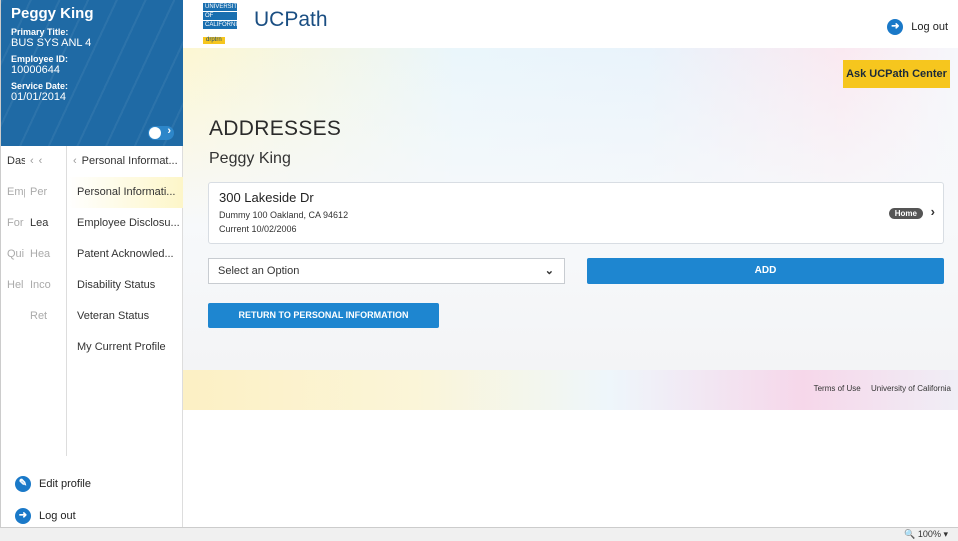 The image size is (958, 541). I want to click on service-date-value: 01/01/2014, so click(39, 97).